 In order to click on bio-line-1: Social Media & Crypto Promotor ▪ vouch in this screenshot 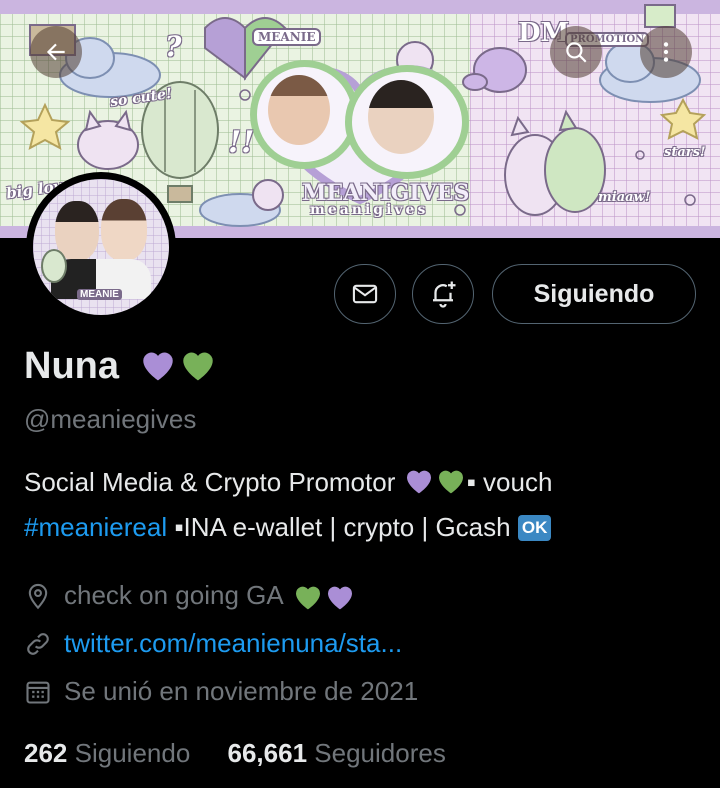, I will do `click(288, 481)`.